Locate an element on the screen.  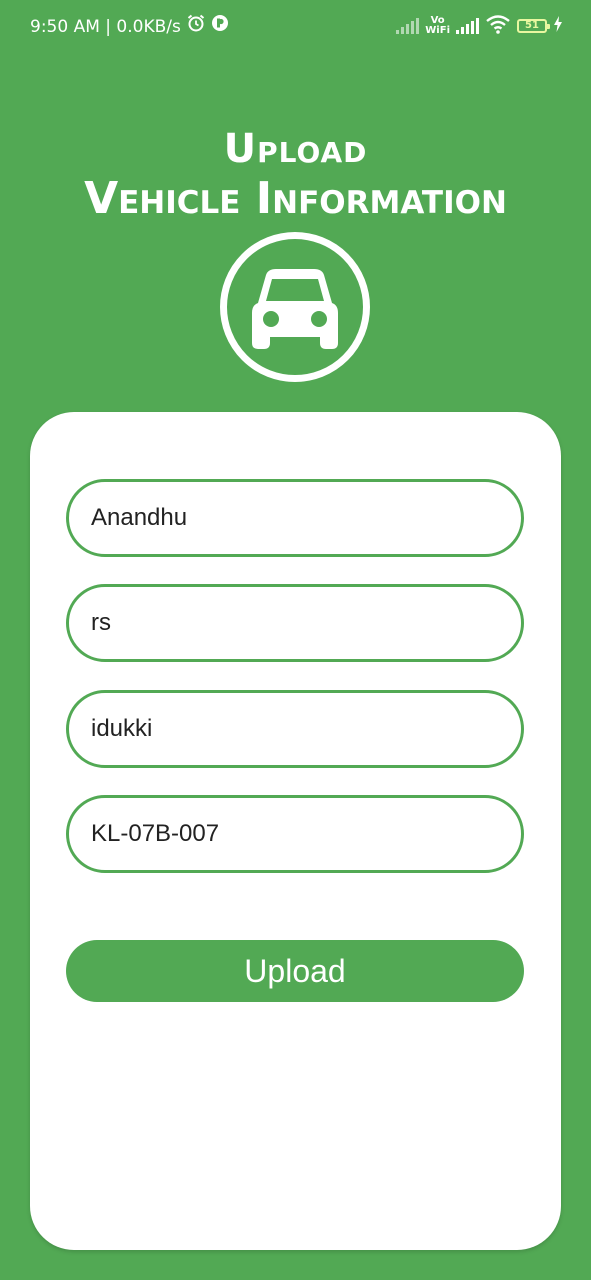
battery-icon: 51 is located at coordinates (533, 26).